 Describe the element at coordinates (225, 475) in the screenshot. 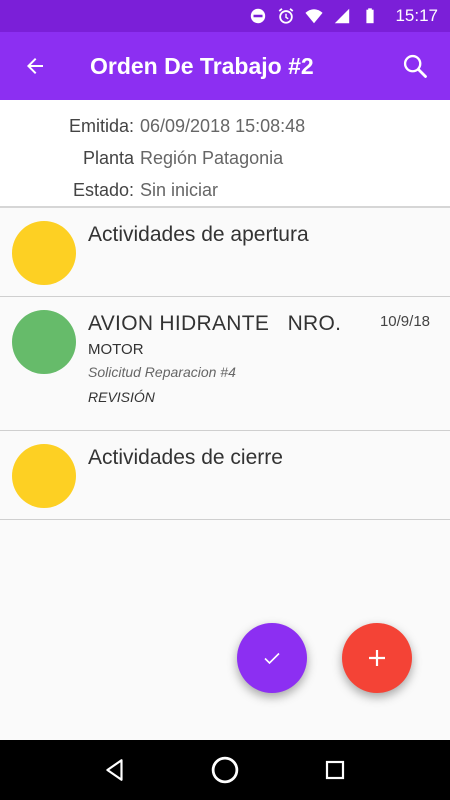

I see `list-item-cierre: Actividades de cierre` at that location.